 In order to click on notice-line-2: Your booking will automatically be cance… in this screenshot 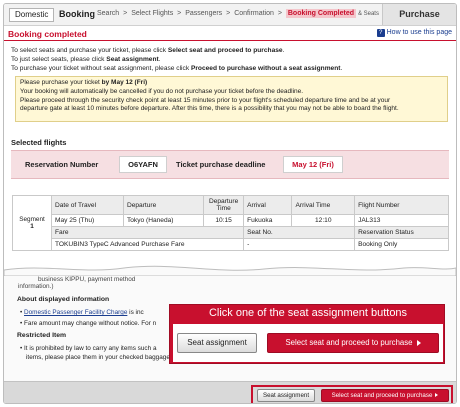, I will do `click(162, 91)`.